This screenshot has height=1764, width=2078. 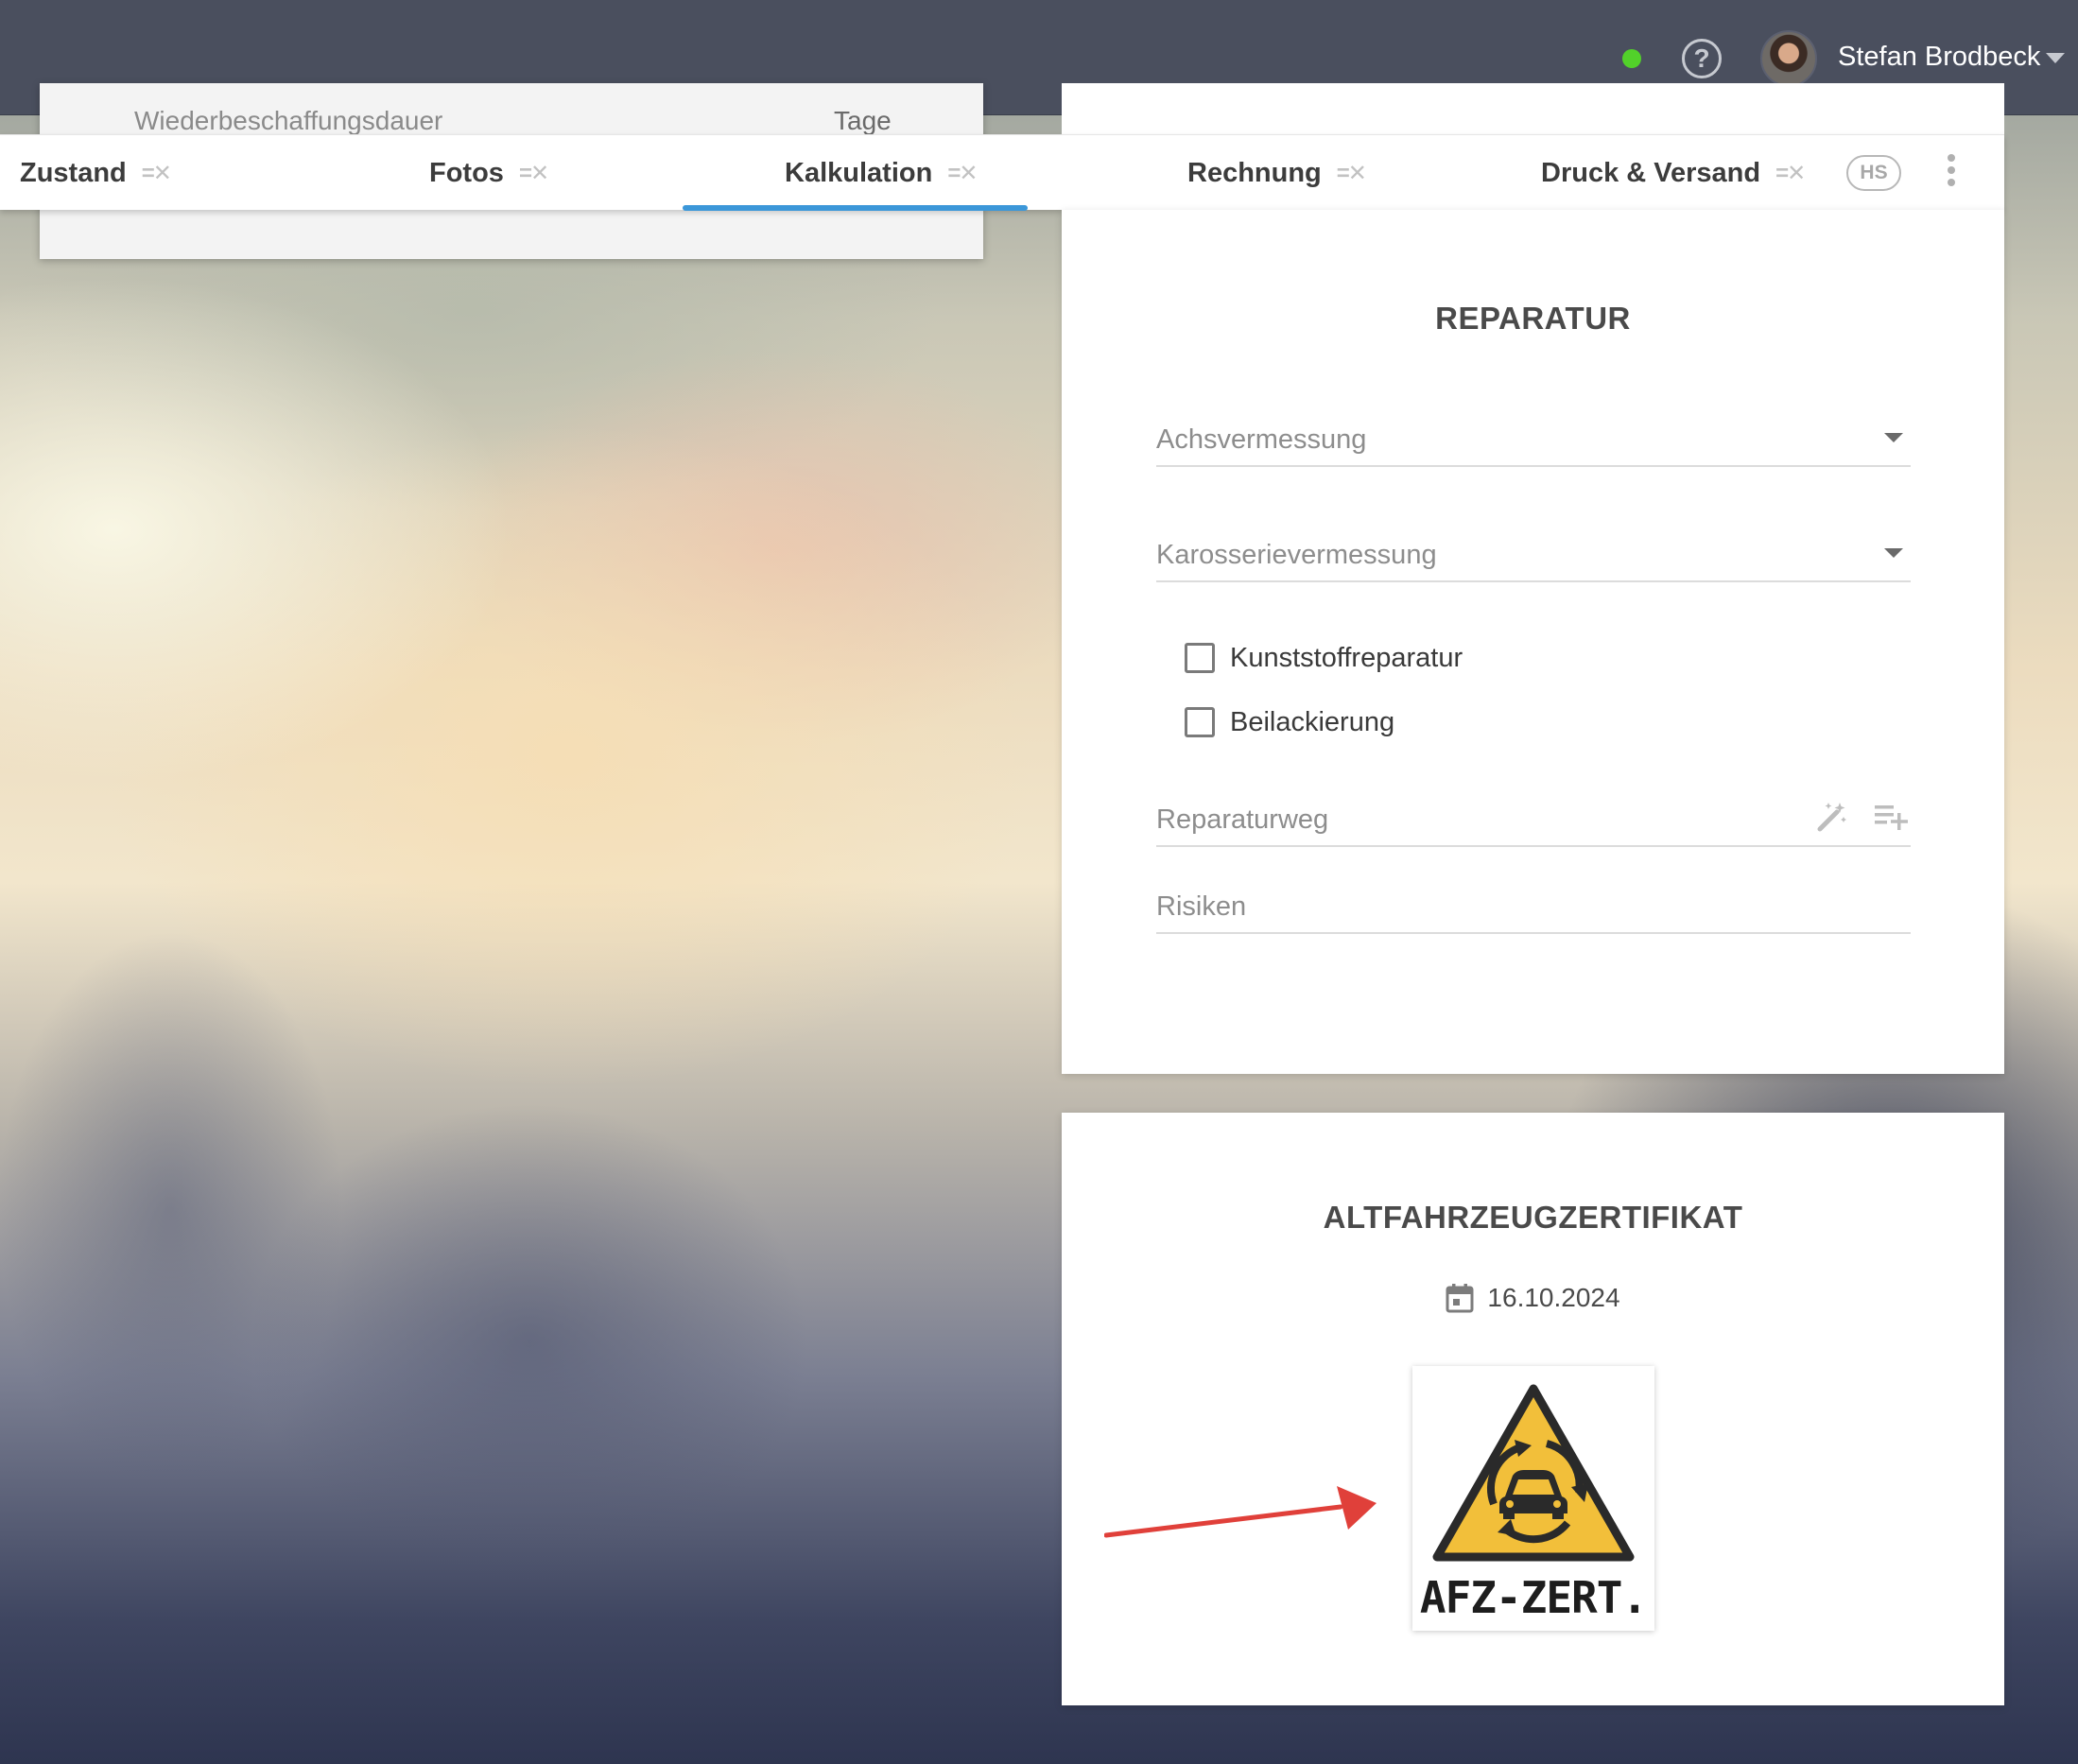 I want to click on kunststoffreparatur-checkbox-row: Kunststoffreparatur, so click(x=1324, y=658).